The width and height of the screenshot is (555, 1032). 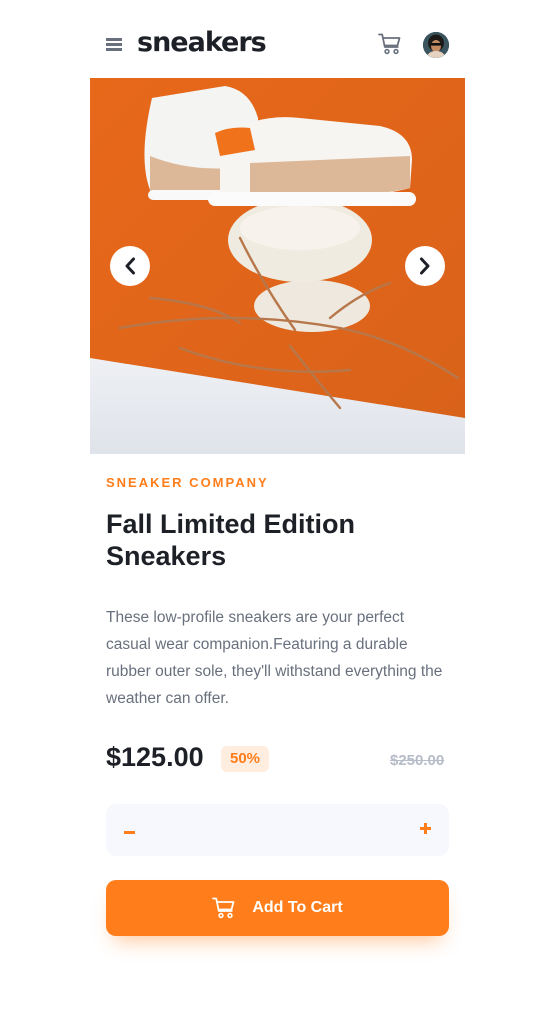 I want to click on previous-image-button, so click(x=130, y=266).